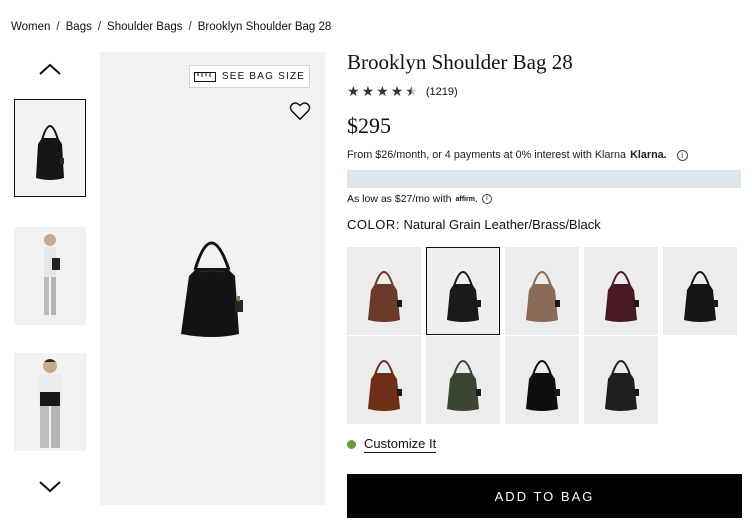  I want to click on add-to-bag-button: ADD TO BAG, so click(544, 496).